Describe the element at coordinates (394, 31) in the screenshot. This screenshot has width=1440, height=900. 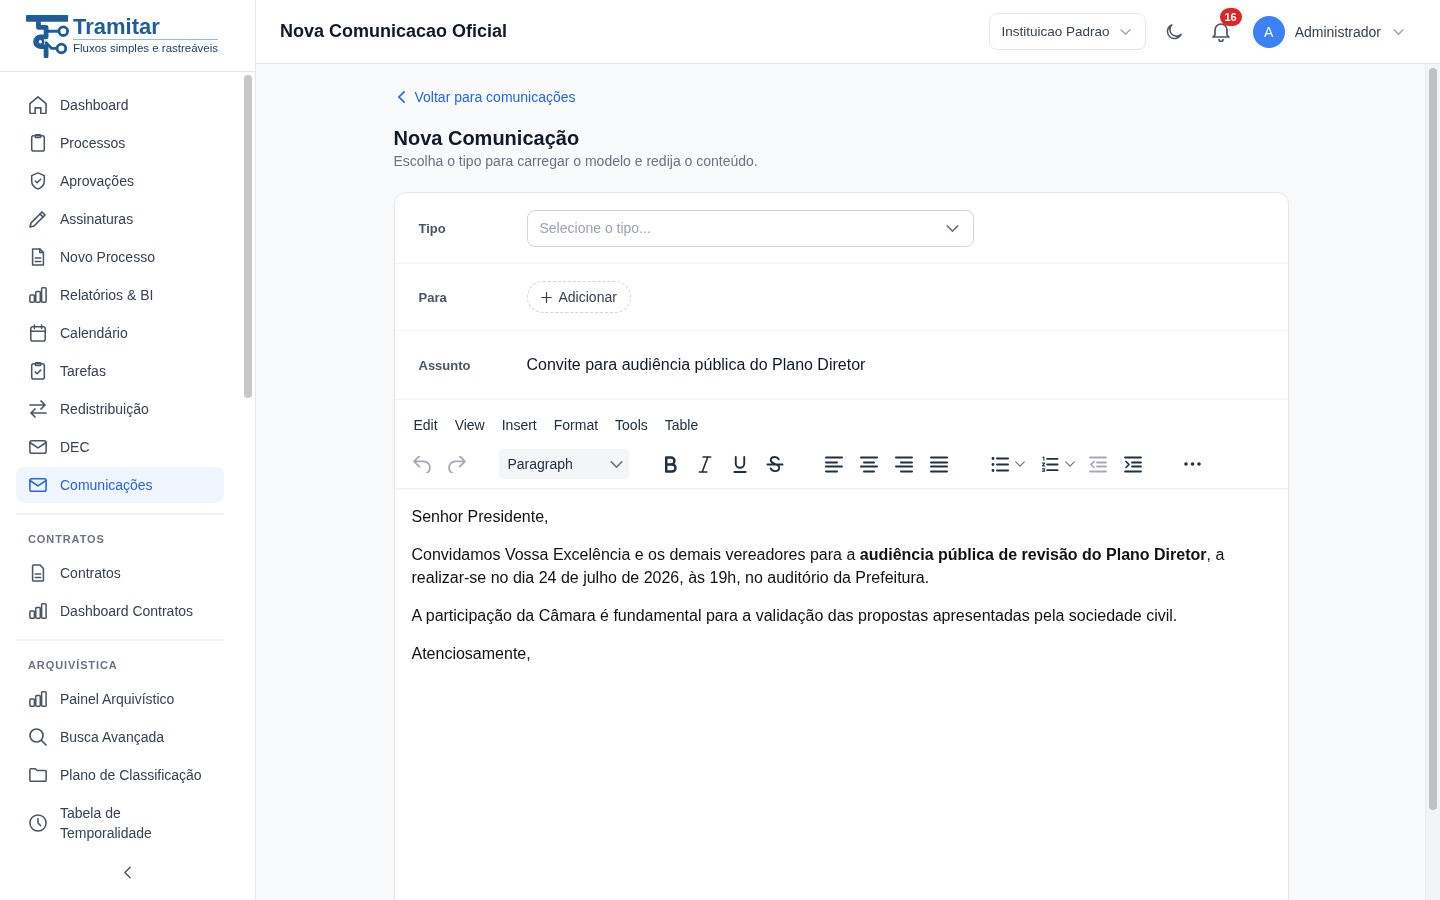
I see `page-title: Nova Comunicacao Oficial` at that location.